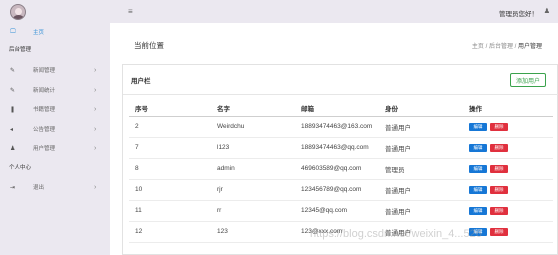 This screenshot has width=558, height=255. I want to click on breadcrumb: 主页 / 后台管理 / 用户管理, so click(507, 45).